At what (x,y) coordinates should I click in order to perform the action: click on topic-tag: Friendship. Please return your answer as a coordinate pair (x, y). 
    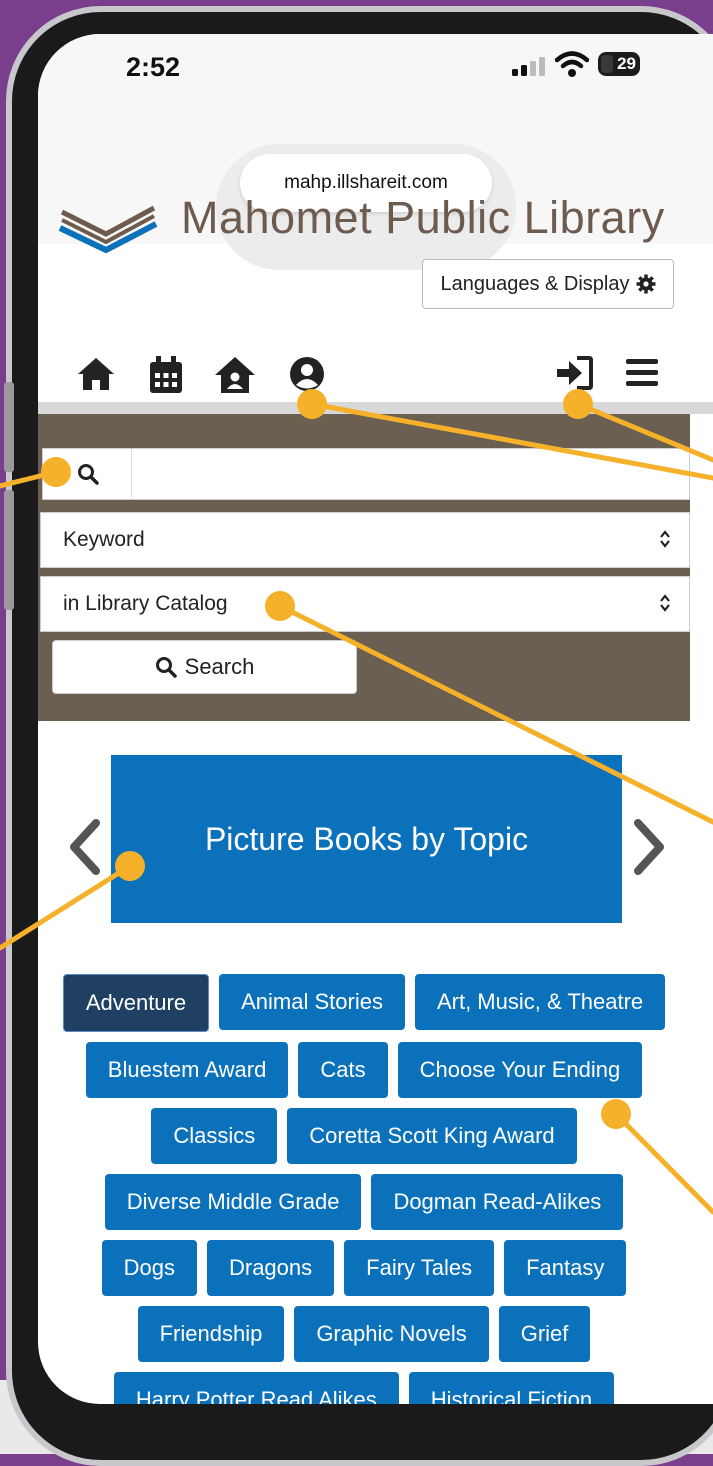
    Looking at the image, I should click on (211, 1334).